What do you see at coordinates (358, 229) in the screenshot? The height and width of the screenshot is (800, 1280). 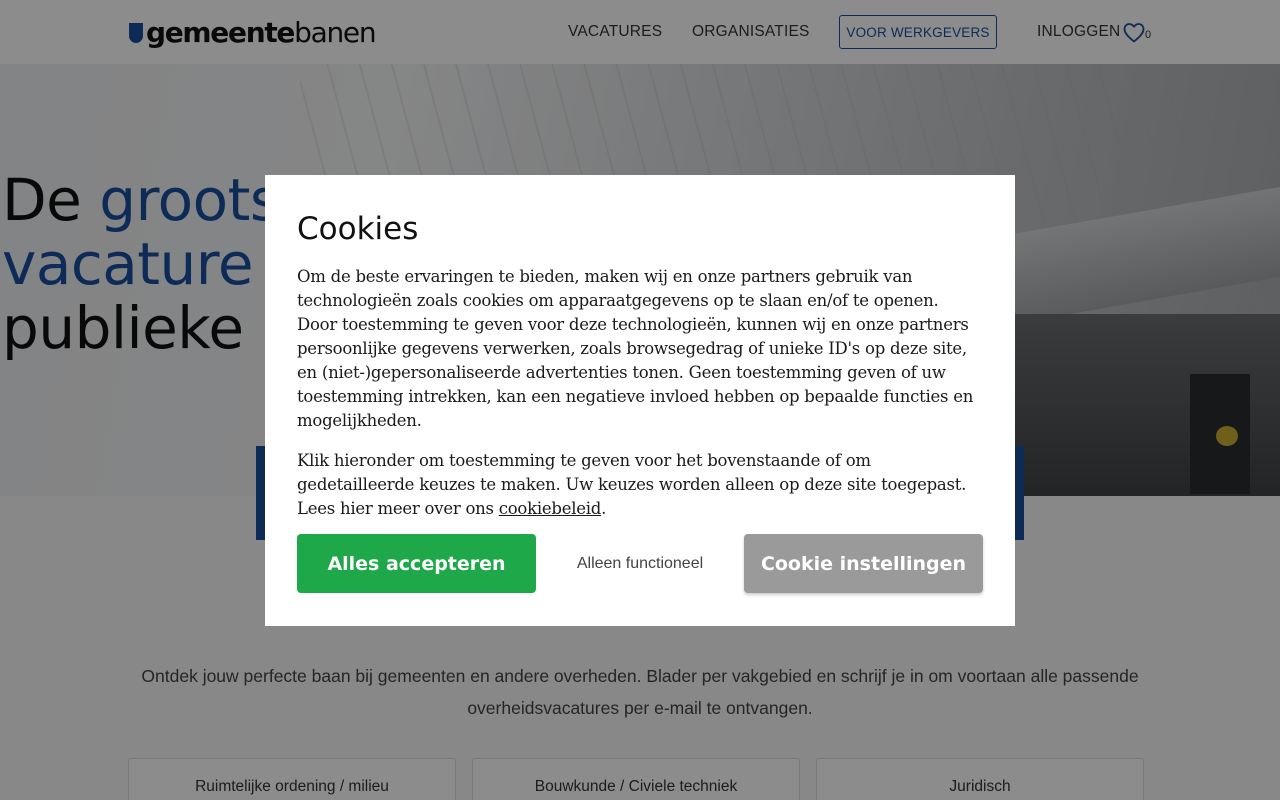 I see `cookie-dialog-title: Cookies` at bounding box center [358, 229].